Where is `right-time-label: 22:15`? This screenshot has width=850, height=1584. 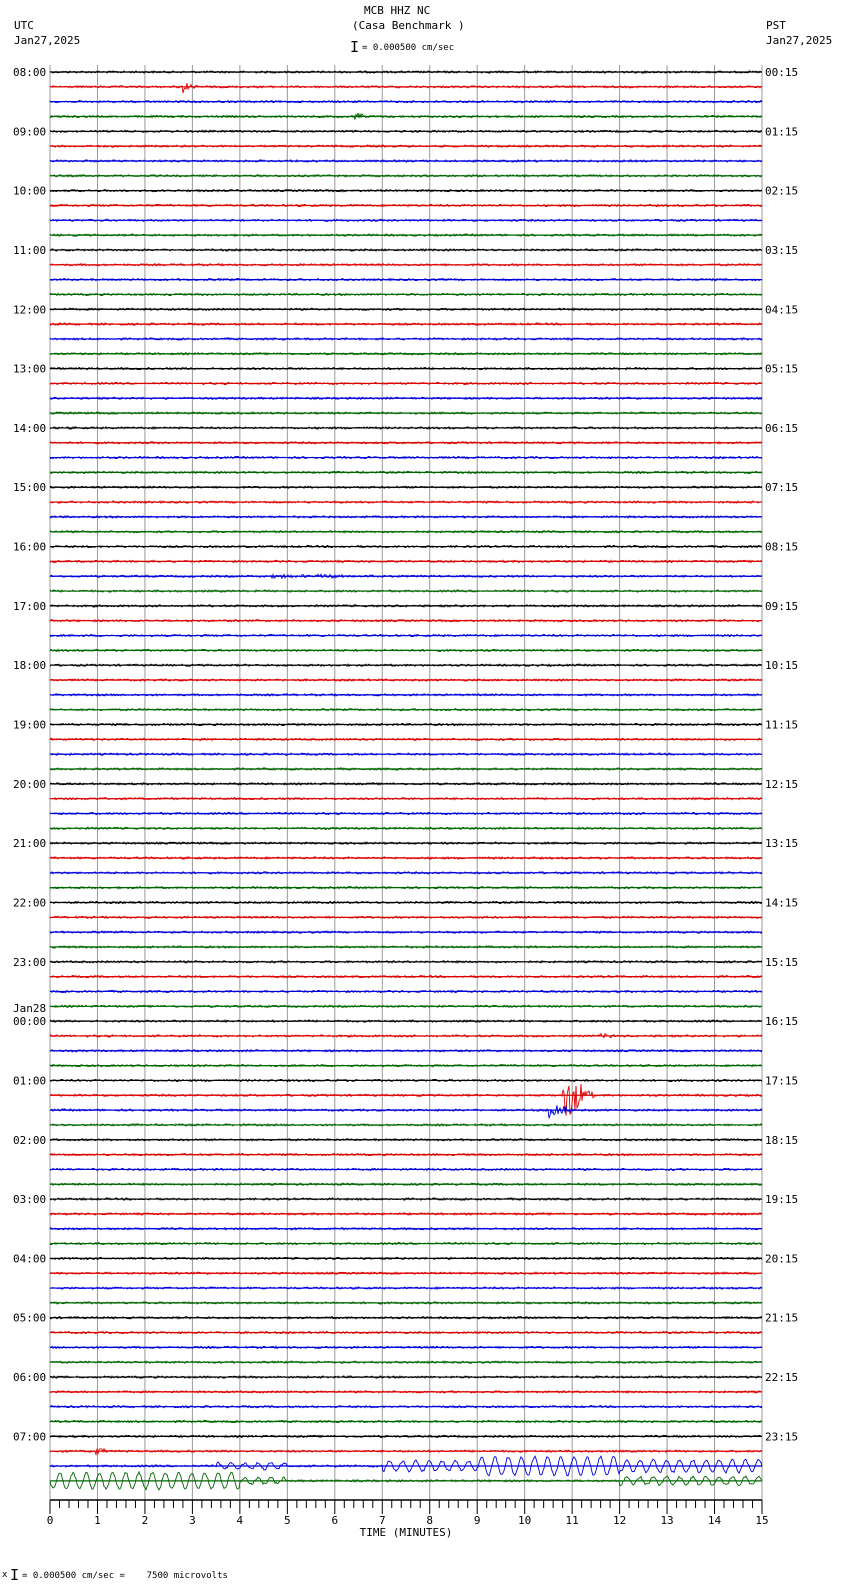
right-time-label: 22:15 is located at coordinates (781, 1377).